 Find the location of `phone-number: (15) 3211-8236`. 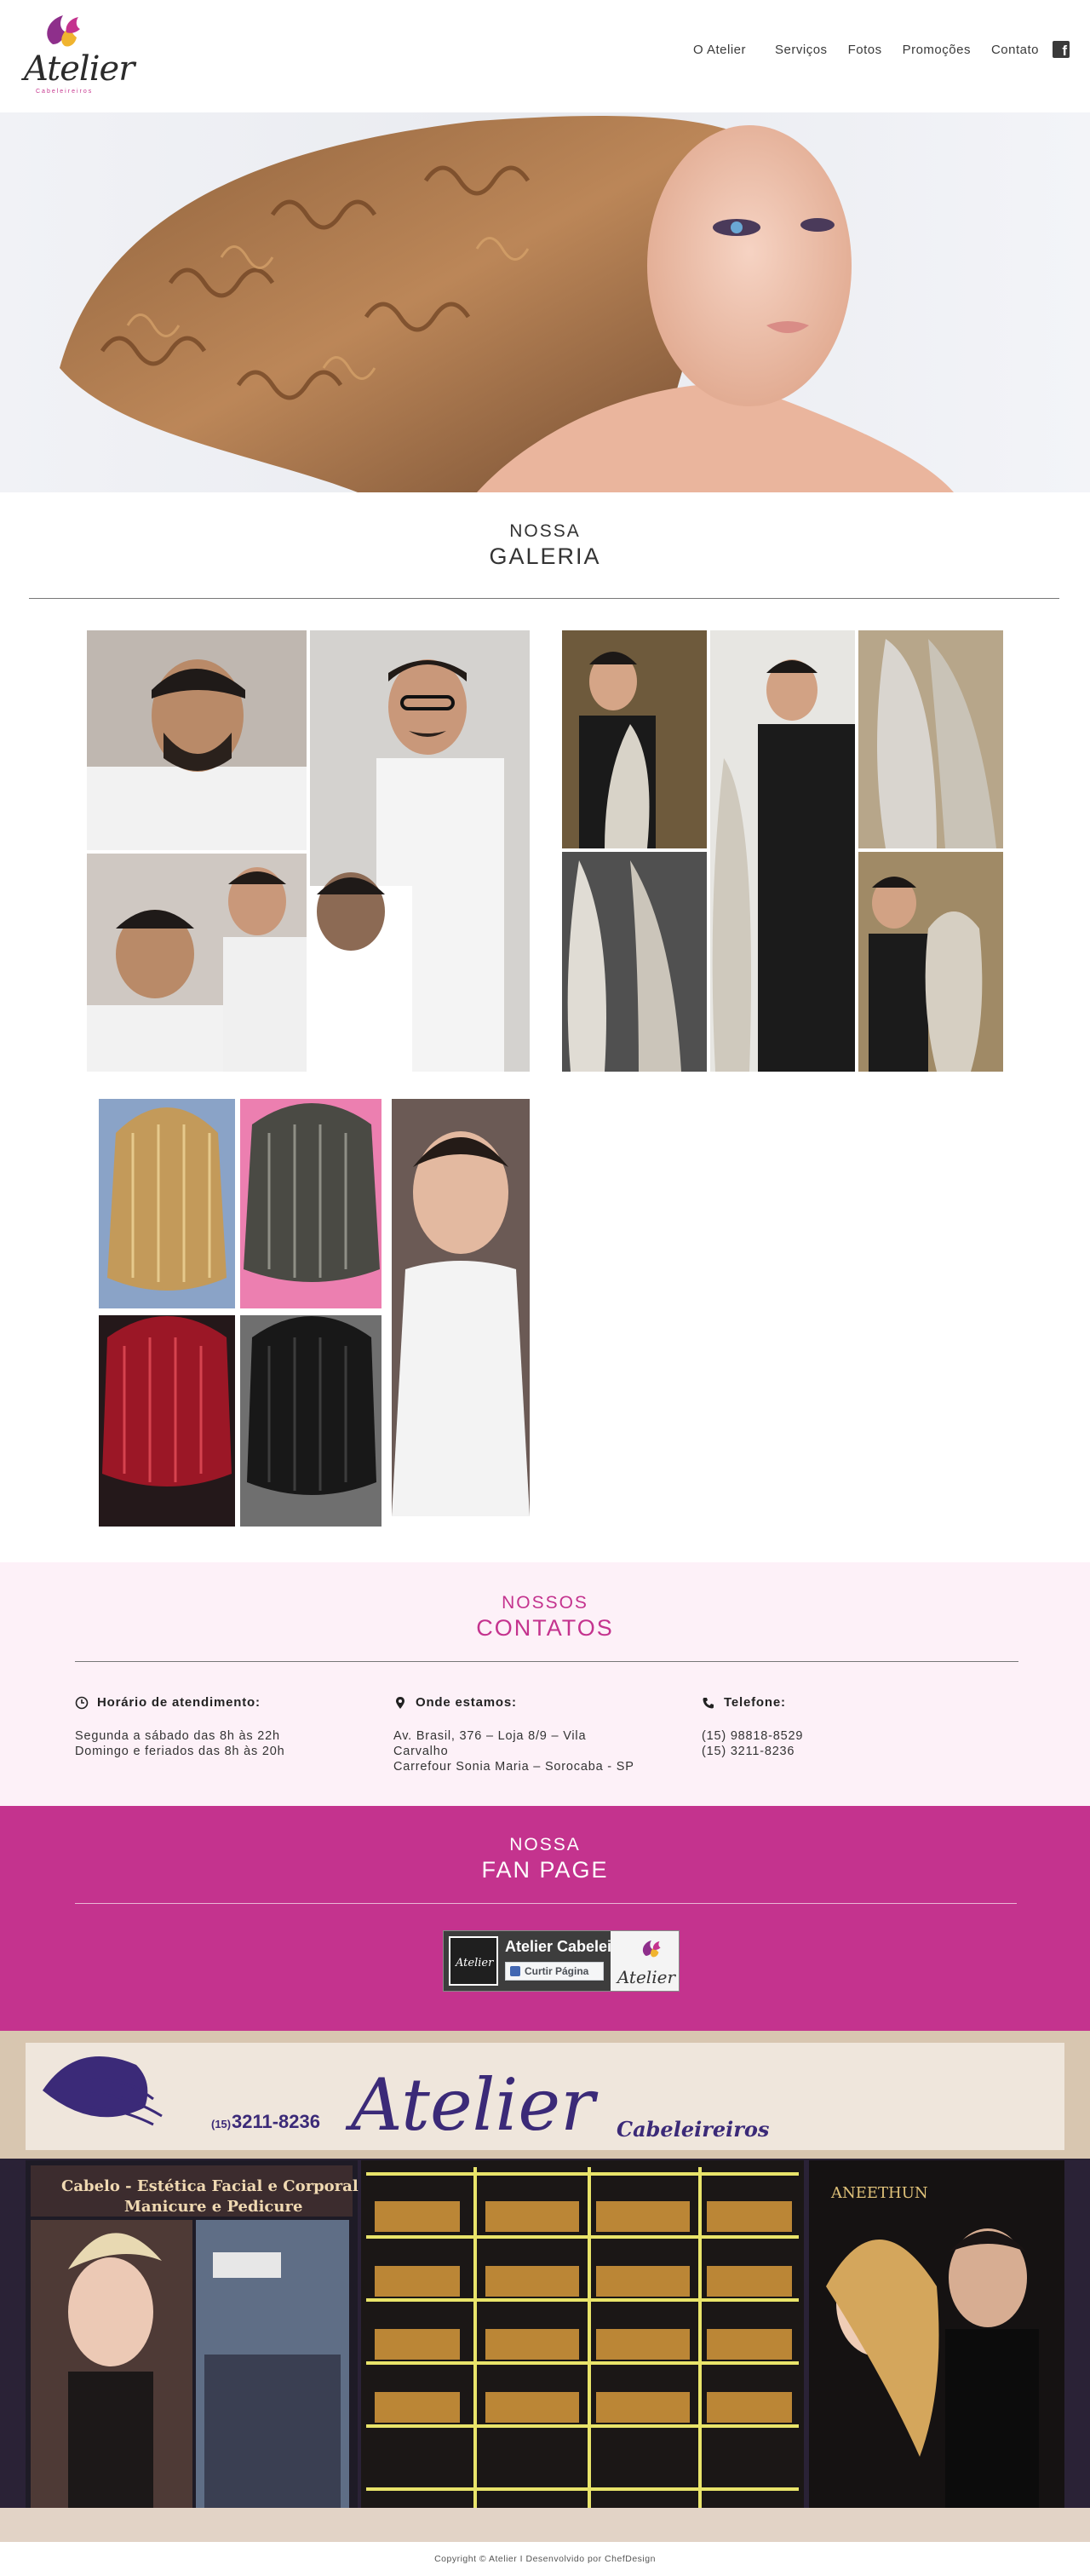

phone-number: (15) 3211-8236 is located at coordinates (838, 1751).